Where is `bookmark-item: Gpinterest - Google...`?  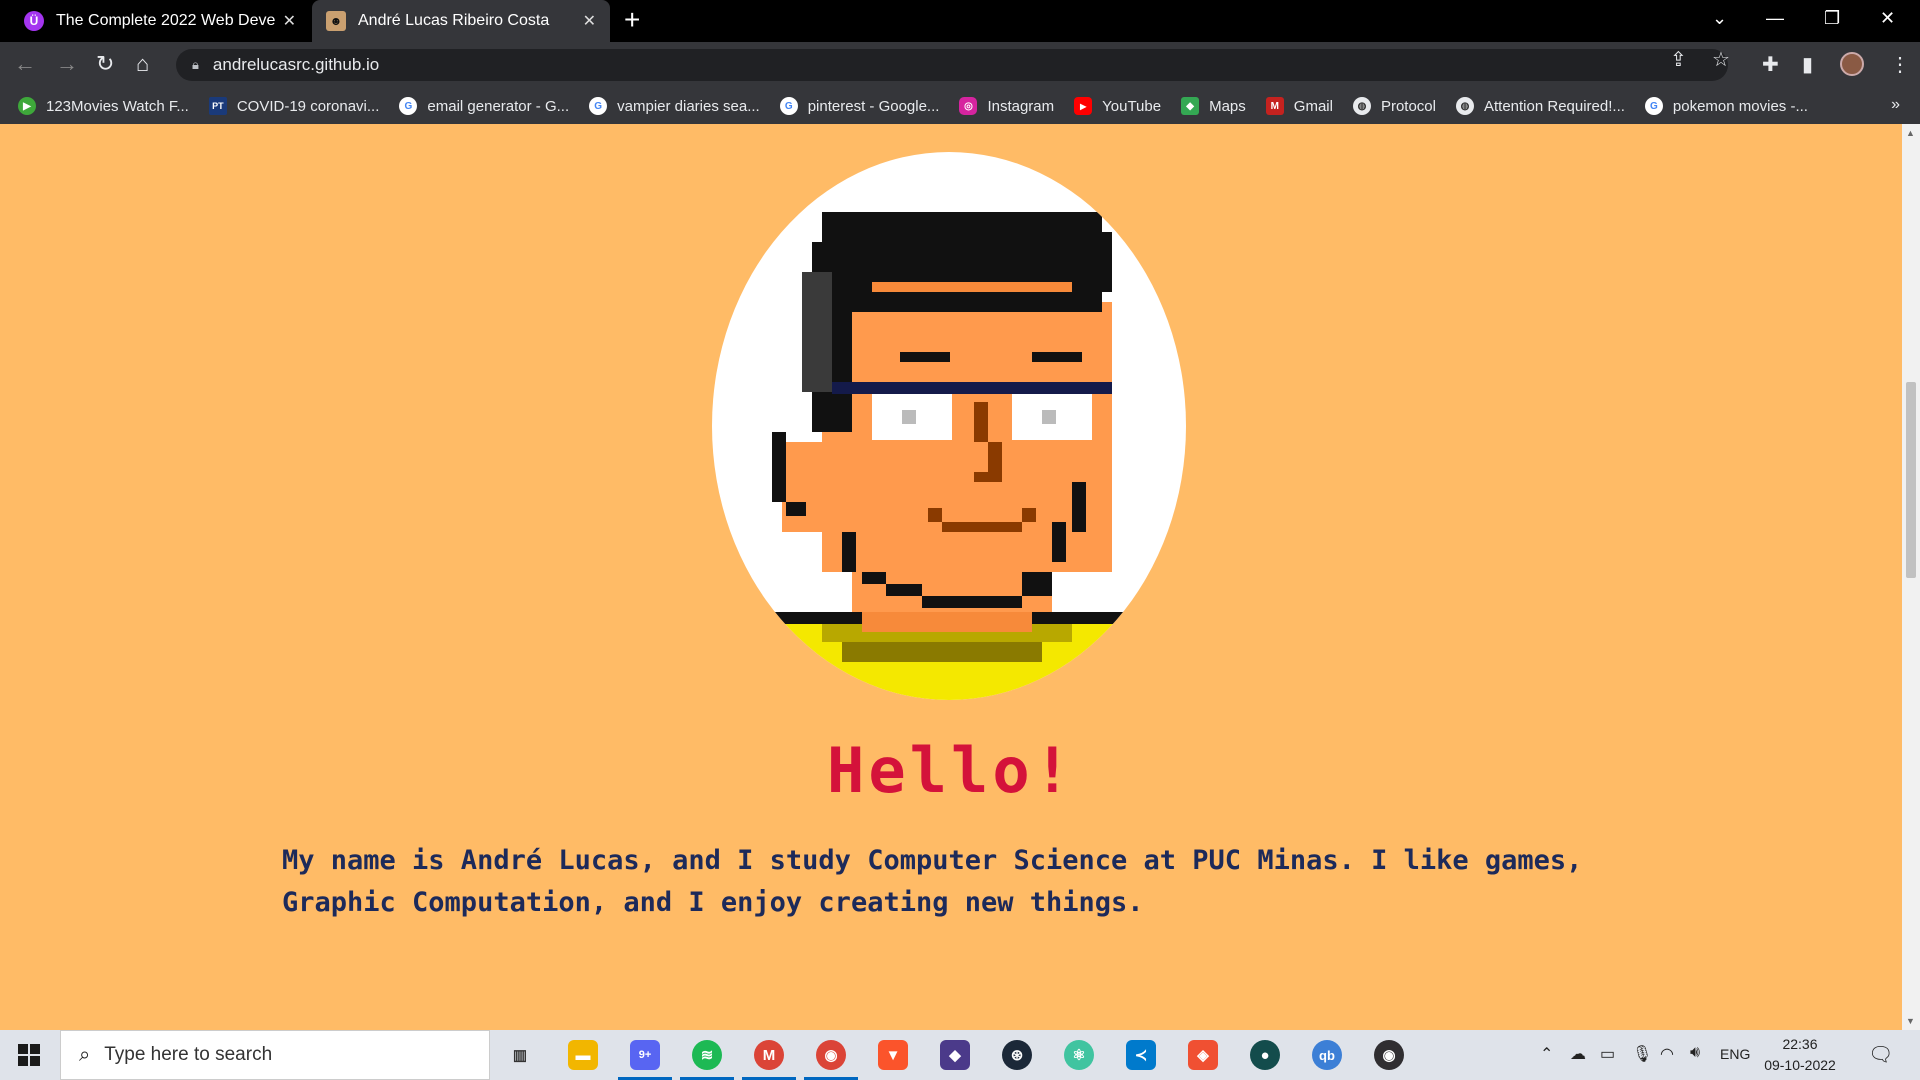
bookmark-item: Gpinterest - Google... is located at coordinates (859, 106).